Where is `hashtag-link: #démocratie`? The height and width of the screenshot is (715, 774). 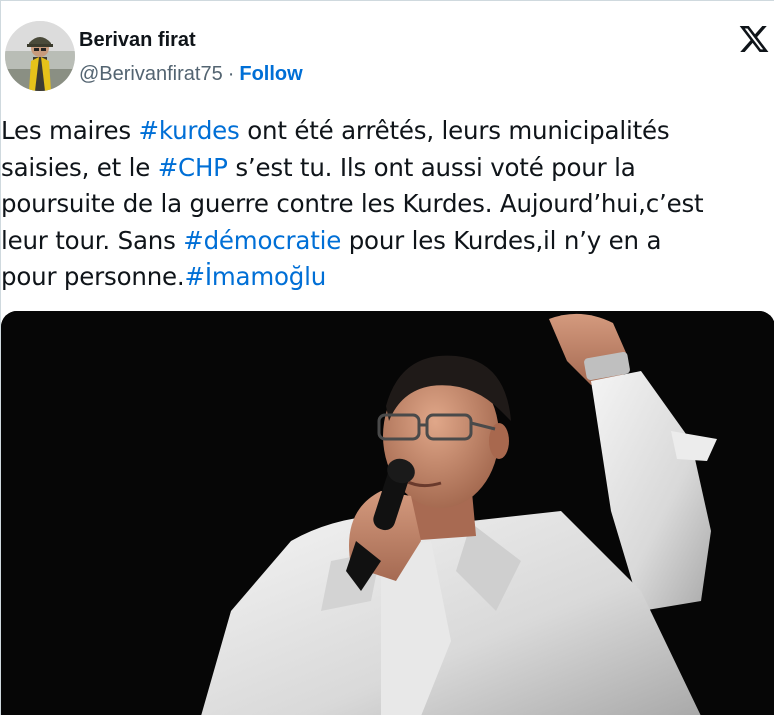 hashtag-link: #démocratie is located at coordinates (262, 240).